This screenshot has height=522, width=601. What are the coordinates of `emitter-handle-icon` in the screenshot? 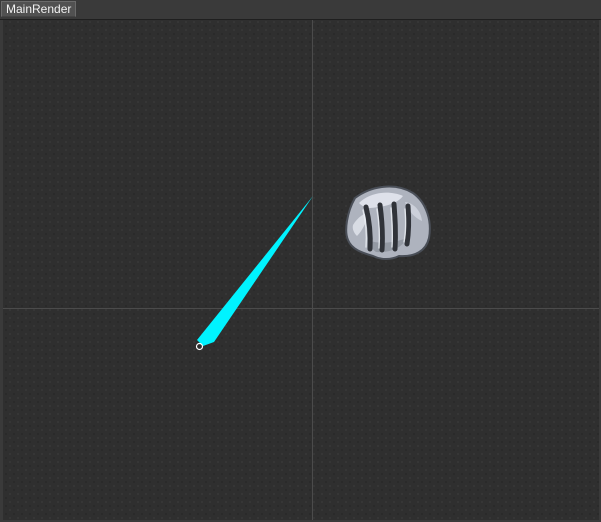 It's located at (199, 346).